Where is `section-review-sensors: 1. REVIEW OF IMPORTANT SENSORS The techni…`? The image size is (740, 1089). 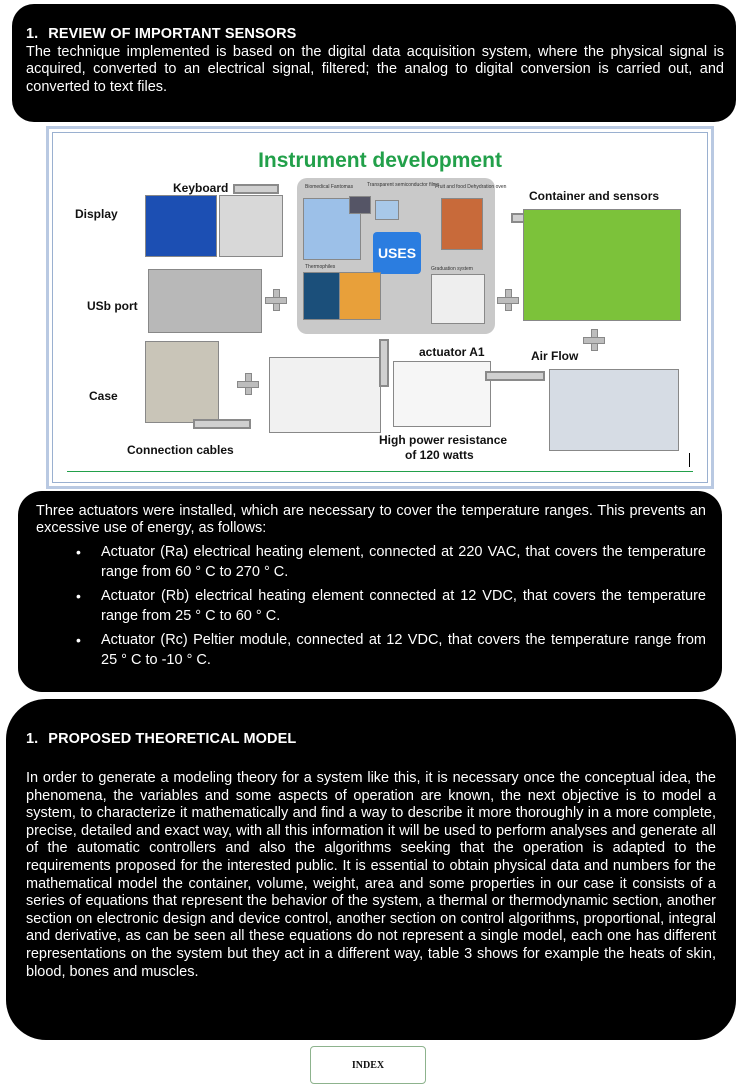 section-review-sensors: 1. REVIEW OF IMPORTANT SENSORS The techni… is located at coordinates (374, 63).